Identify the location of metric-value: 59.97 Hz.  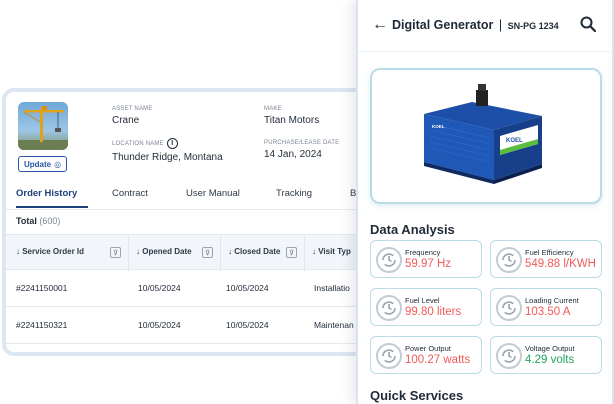
(428, 264).